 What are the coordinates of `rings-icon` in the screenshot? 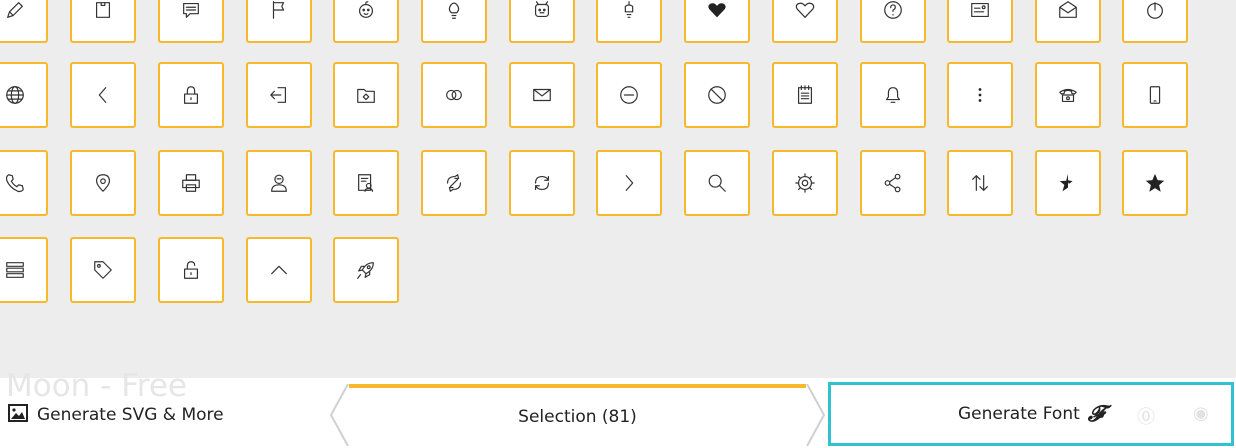 It's located at (454, 95).